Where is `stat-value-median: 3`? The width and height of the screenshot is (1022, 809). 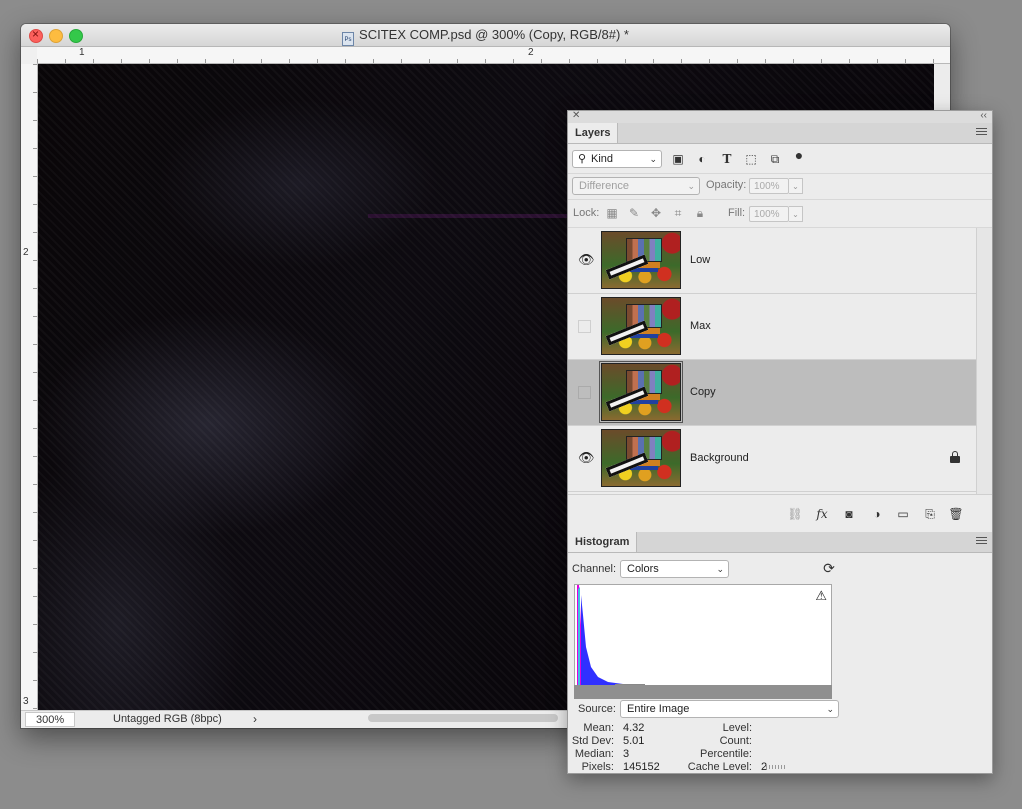
stat-value-median: 3 is located at coordinates (626, 754).